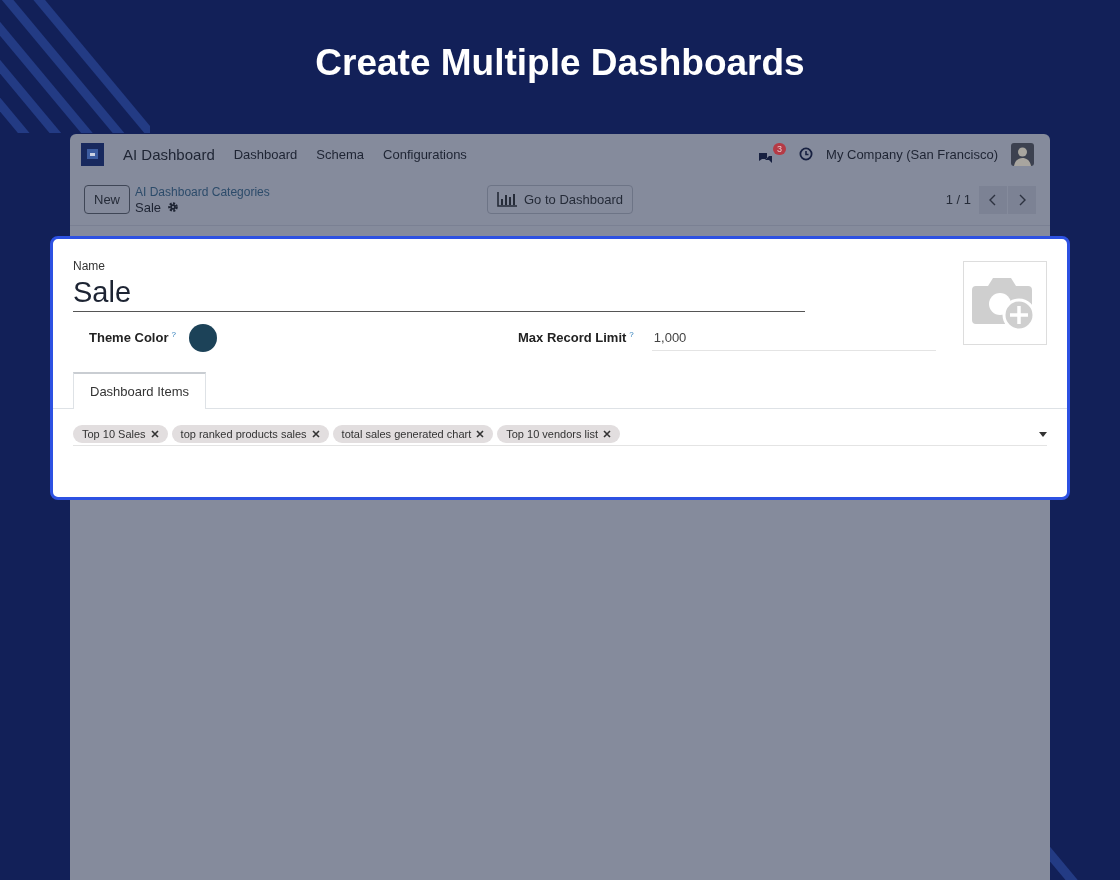  I want to click on chevron-left-icon, so click(993, 199).